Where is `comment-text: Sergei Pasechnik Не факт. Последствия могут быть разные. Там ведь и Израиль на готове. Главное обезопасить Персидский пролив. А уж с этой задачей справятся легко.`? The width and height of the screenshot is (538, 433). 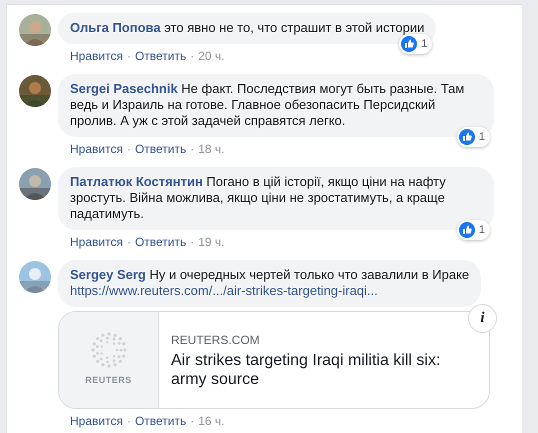 comment-text: Sergei Pasechnik Не факт. Последствия могут быть разные. Там ведь и Израиль на готове. Главное обезопасить Персидский пролив. А уж с этой задачей справятся легко. is located at coordinates (268, 105).